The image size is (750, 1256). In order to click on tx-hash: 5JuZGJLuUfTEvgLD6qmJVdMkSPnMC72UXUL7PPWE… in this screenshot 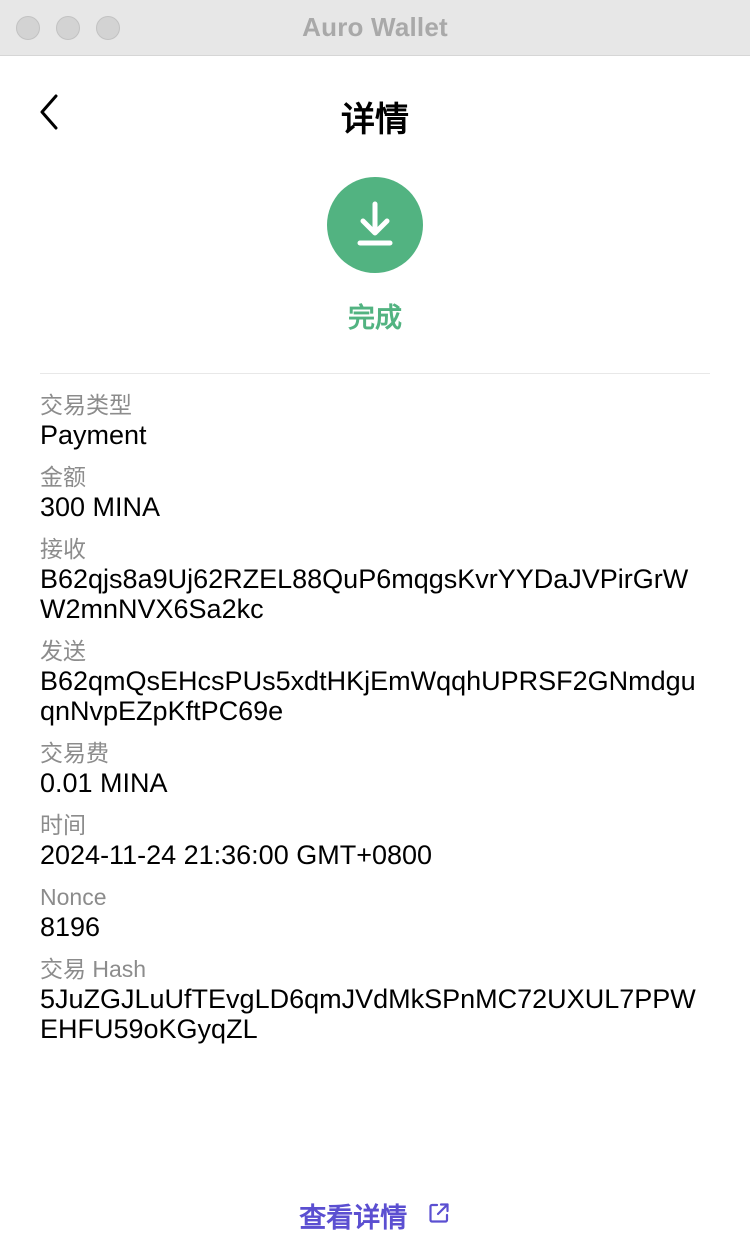, I will do `click(368, 1014)`.